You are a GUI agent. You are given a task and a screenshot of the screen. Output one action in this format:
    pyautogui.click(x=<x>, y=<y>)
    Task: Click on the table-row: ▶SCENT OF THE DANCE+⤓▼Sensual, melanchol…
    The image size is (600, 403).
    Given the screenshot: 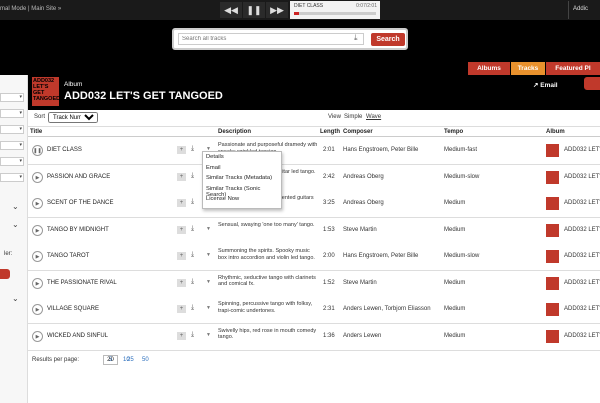 What is the action you would take?
    pyautogui.click(x=314, y=204)
    